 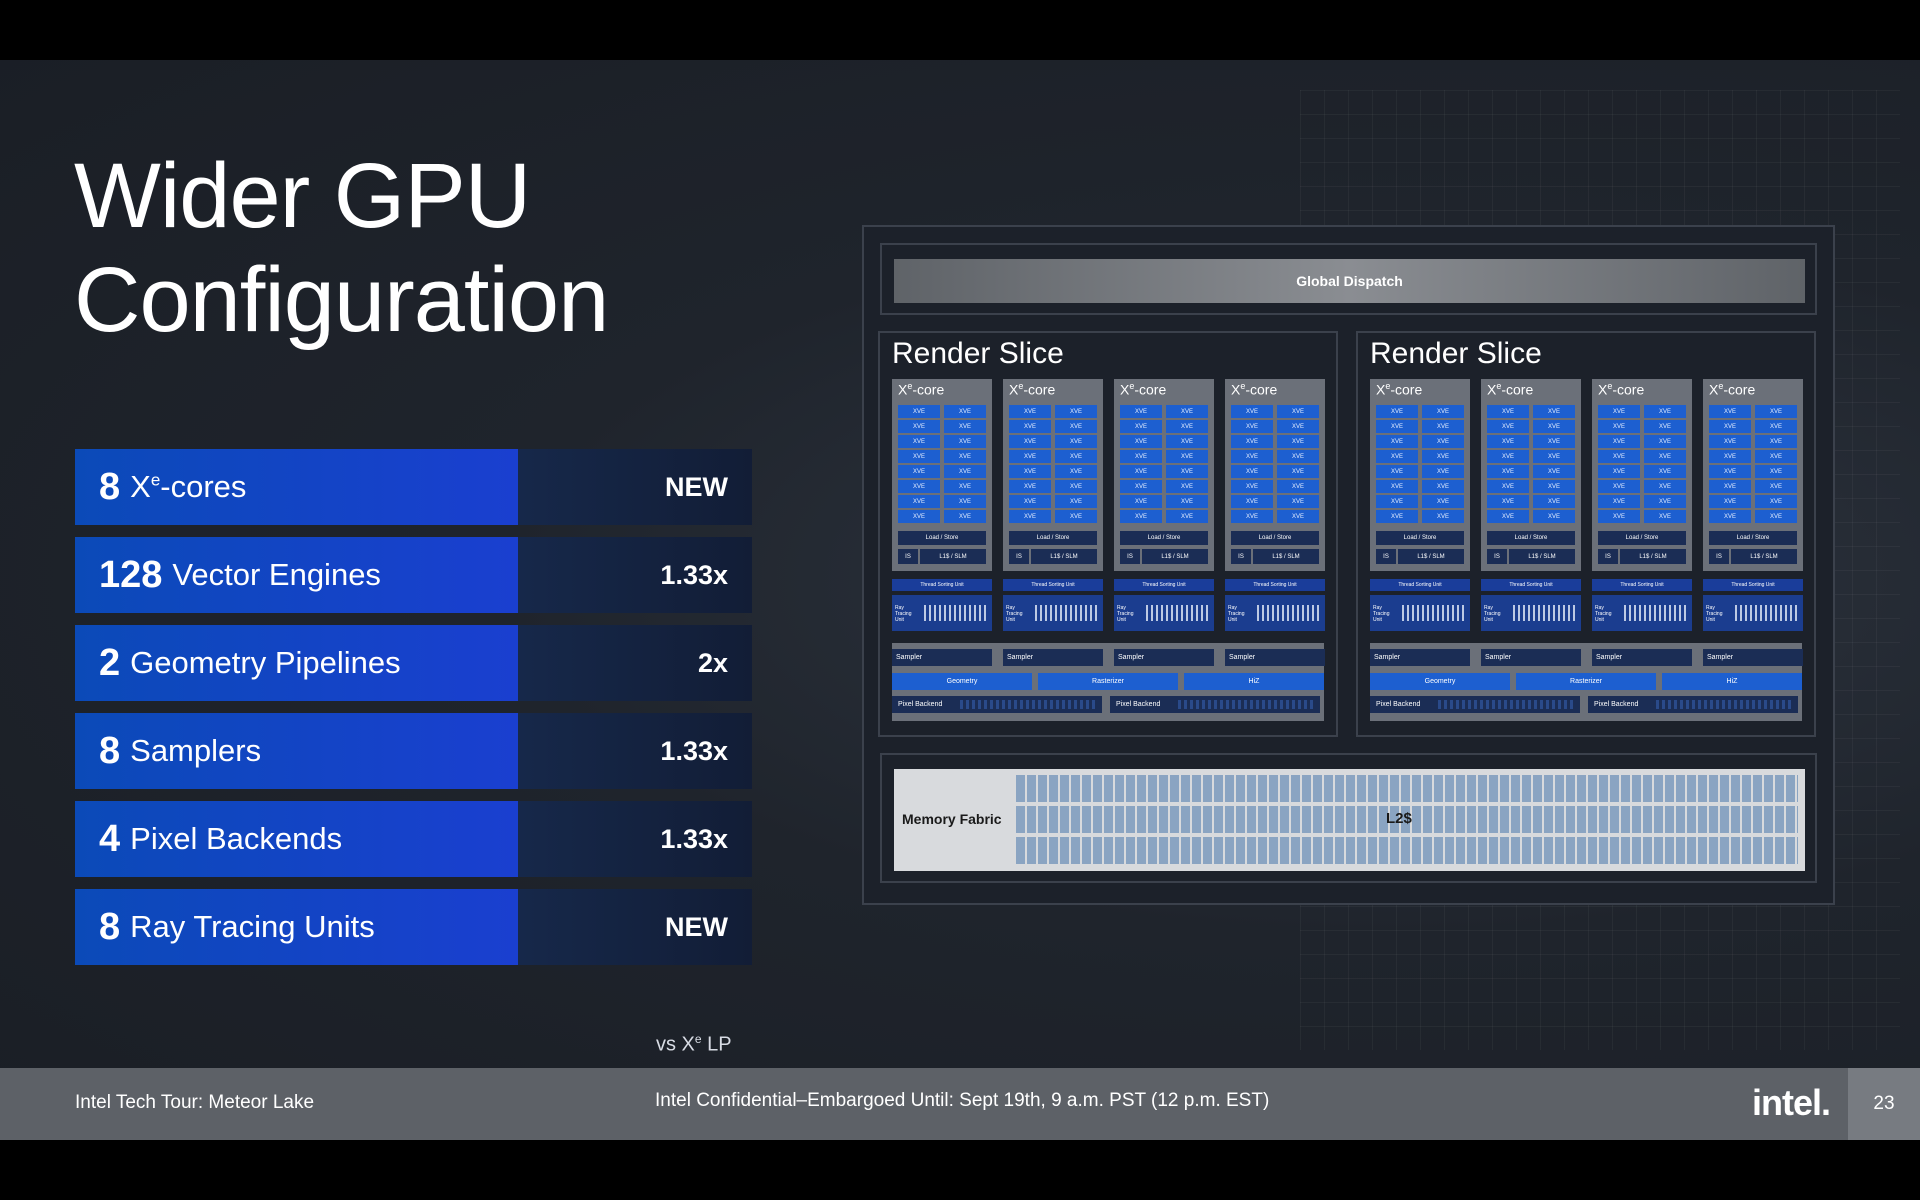 I want to click on spec-label-cell: 8 Samplers, so click(x=296, y=751).